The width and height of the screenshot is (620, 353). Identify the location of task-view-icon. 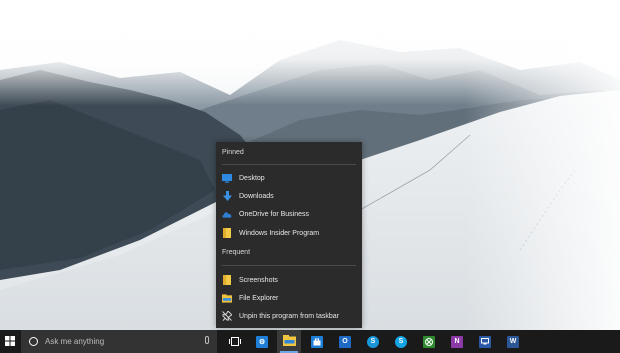
(235, 342).